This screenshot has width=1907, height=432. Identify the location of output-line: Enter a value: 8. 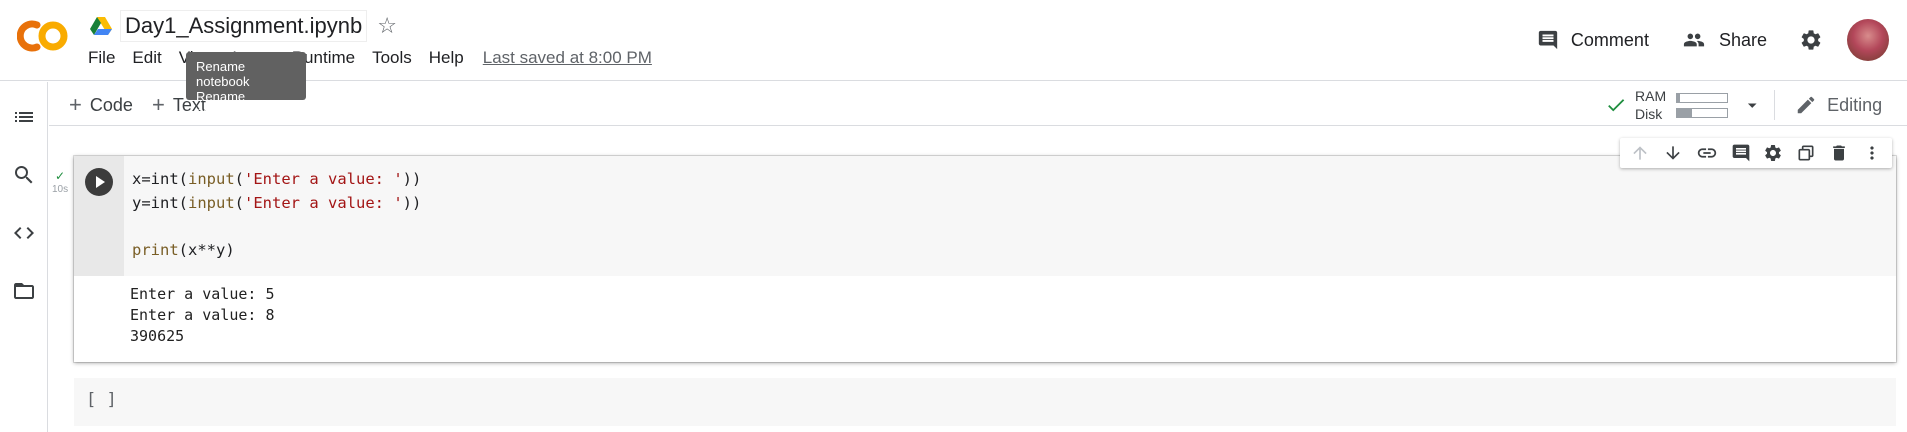
(202, 315).